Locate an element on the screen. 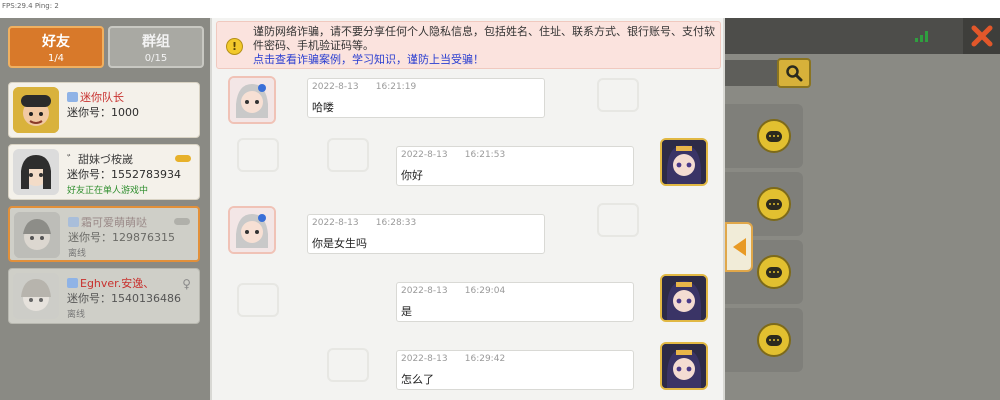  friend-name: Eghver.安逸、 is located at coordinates (117, 283).